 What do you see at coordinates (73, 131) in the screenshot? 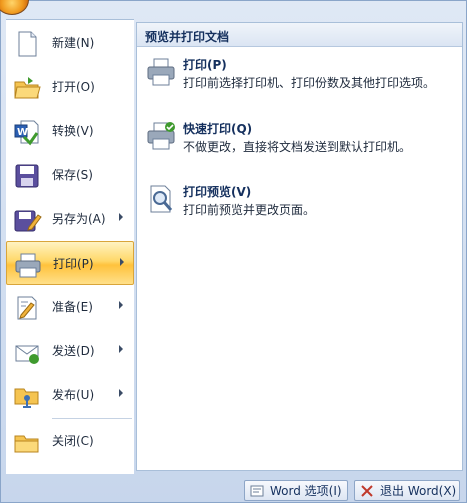
I see `menu-label-convert: 转换(V)` at bounding box center [73, 131].